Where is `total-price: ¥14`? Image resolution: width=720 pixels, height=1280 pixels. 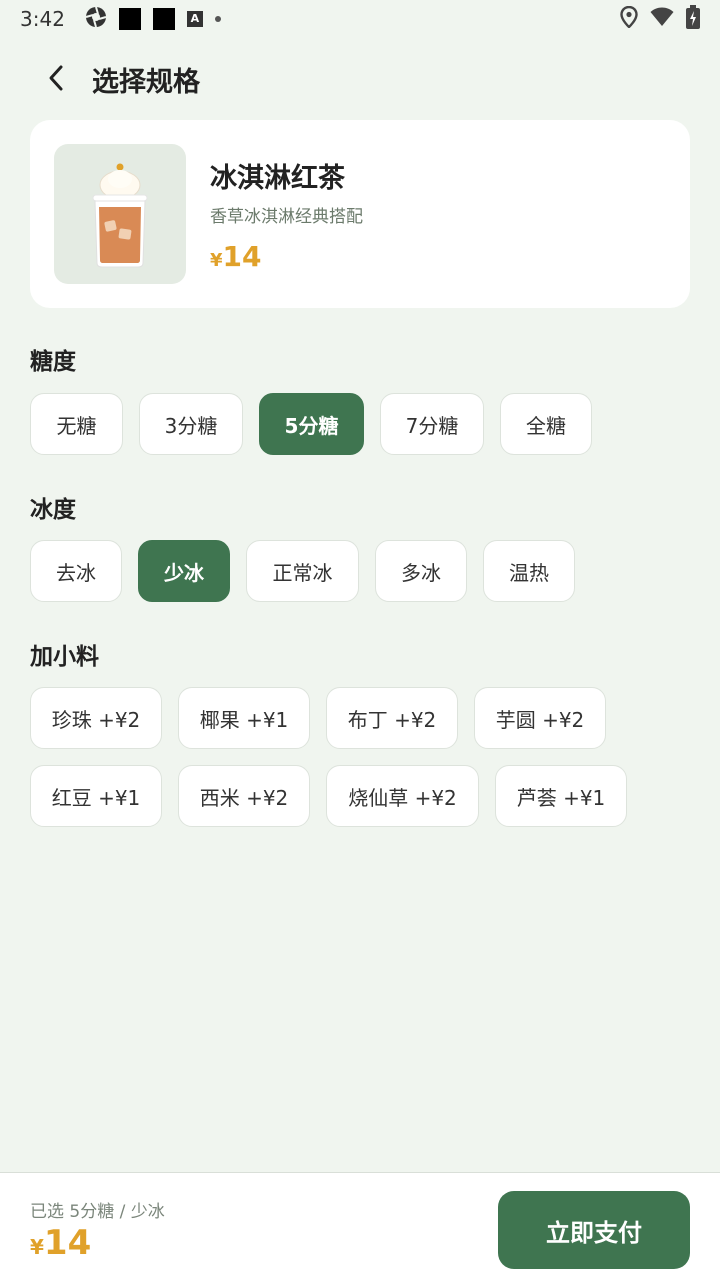 total-price: ¥14 is located at coordinates (60, 1243).